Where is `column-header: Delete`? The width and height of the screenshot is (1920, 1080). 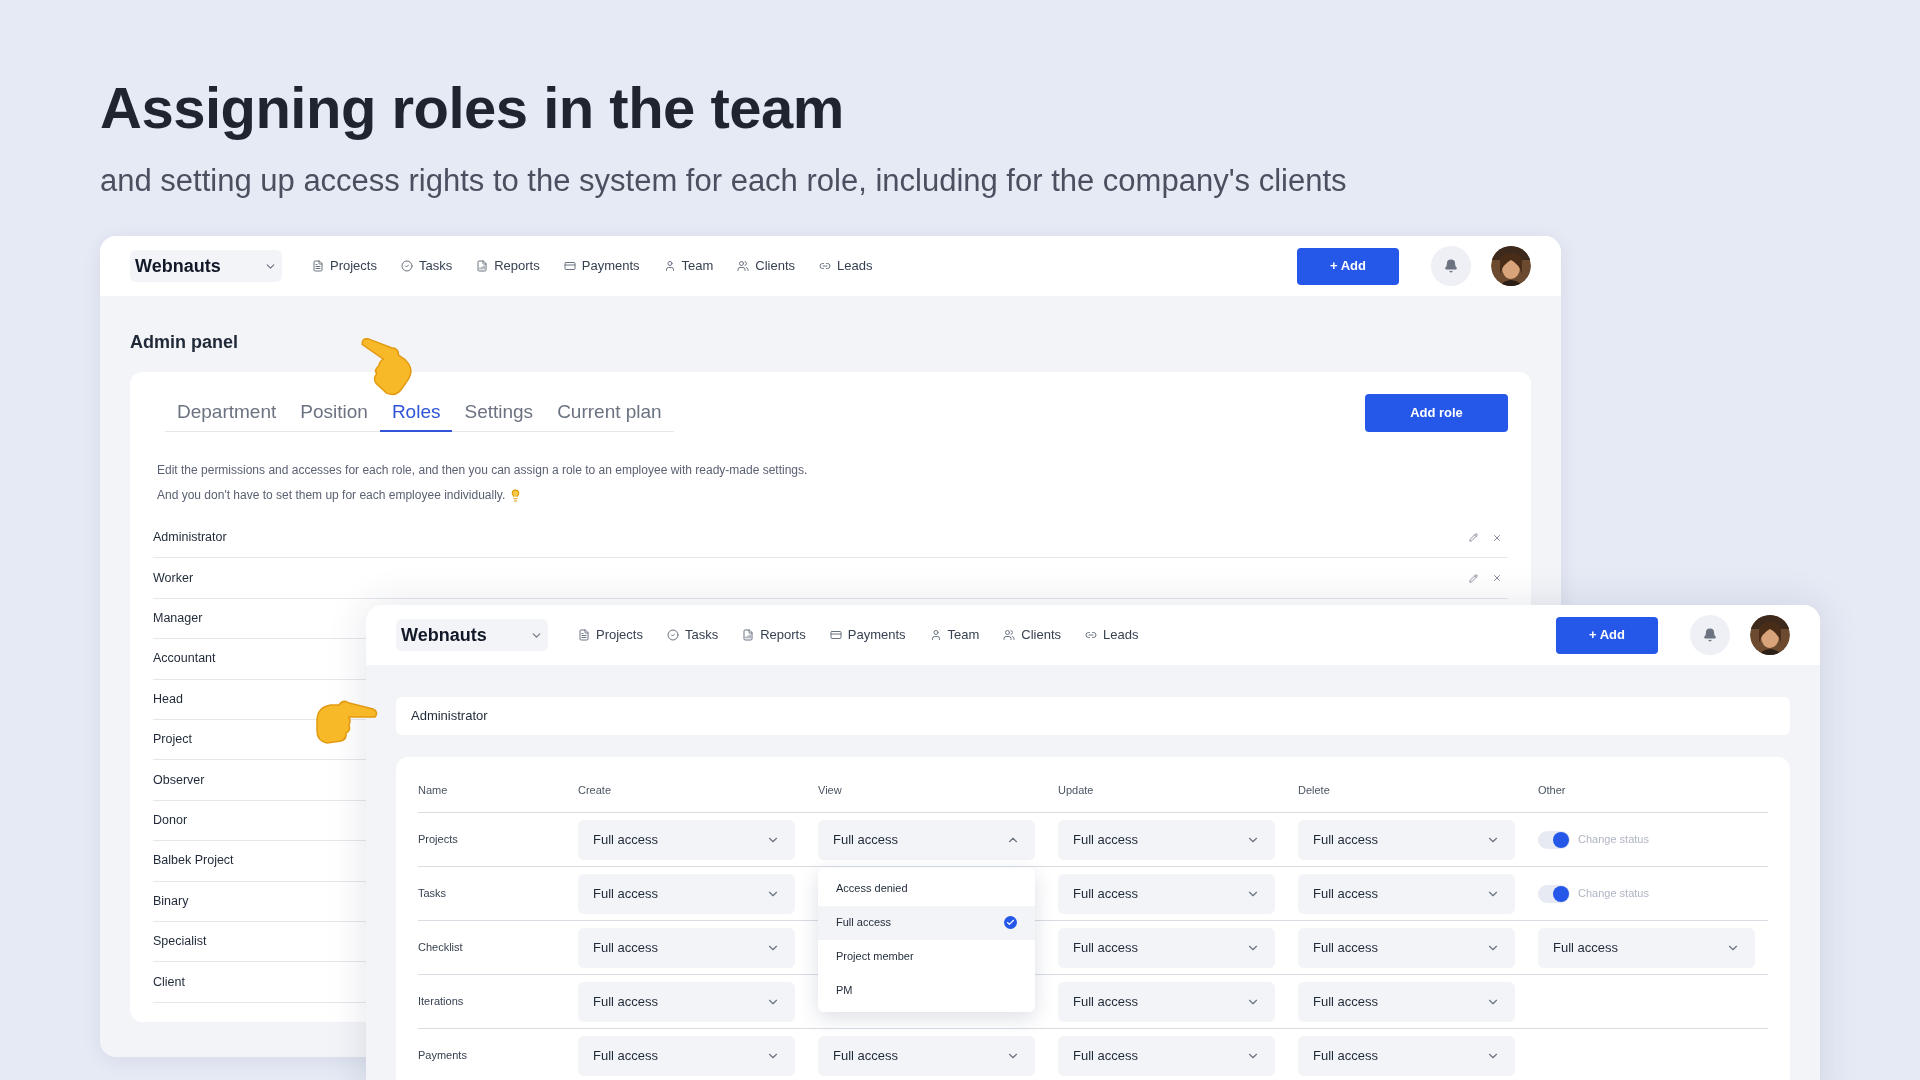
column-header: Delete is located at coordinates (1314, 791).